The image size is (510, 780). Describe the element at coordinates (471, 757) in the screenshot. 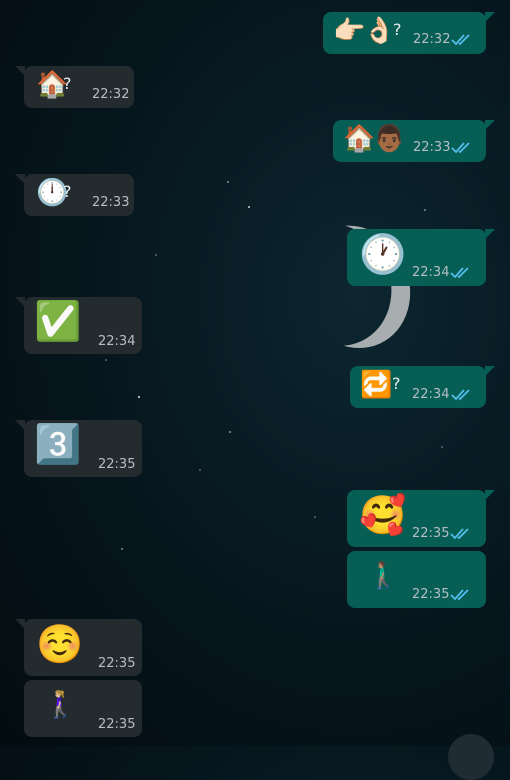

I see `scroll-to-bottom-button` at that location.